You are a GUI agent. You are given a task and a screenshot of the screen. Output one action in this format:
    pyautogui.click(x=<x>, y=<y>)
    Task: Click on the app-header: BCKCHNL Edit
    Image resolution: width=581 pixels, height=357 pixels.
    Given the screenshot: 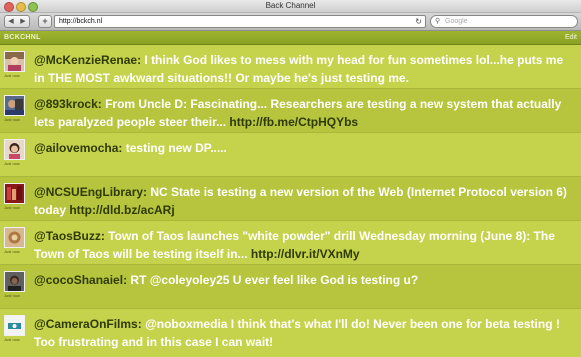 What is the action you would take?
    pyautogui.click(x=290, y=38)
    